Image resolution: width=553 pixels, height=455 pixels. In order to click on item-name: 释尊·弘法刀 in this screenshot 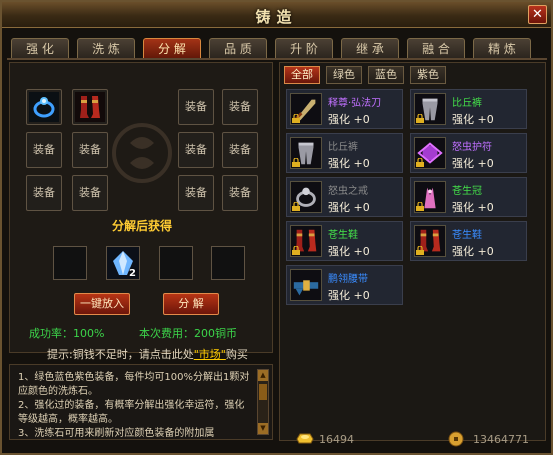, I will do `click(355, 103)`.